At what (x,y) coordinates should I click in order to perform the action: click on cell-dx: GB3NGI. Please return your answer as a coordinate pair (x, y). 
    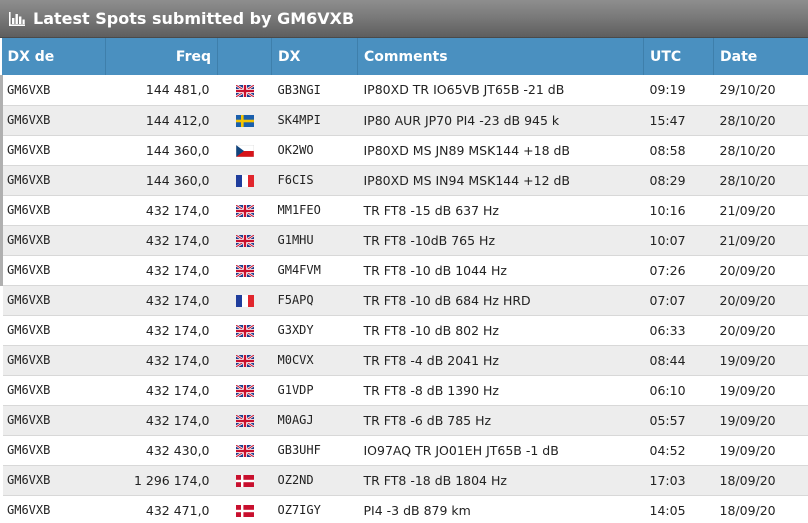
    Looking at the image, I should click on (315, 90).